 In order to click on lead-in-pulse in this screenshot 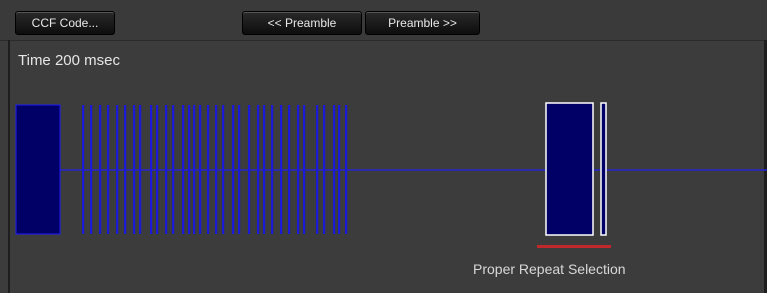, I will do `click(38, 169)`.